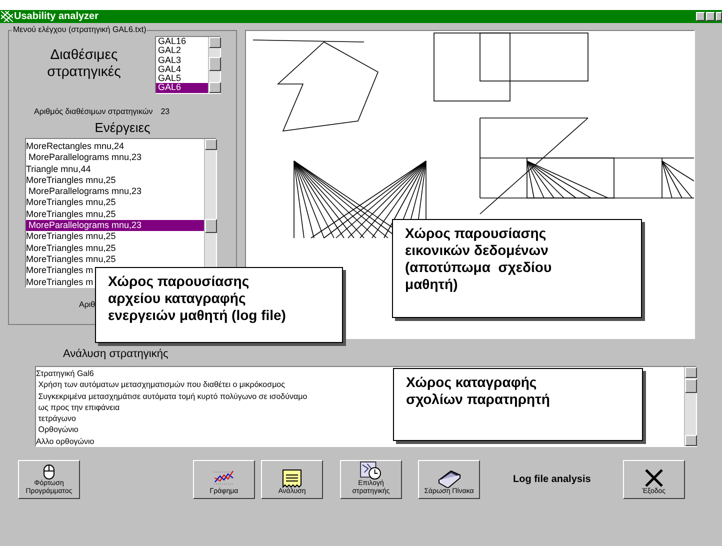  What do you see at coordinates (165, 112) in the screenshot?
I see `count-value: 23` at bounding box center [165, 112].